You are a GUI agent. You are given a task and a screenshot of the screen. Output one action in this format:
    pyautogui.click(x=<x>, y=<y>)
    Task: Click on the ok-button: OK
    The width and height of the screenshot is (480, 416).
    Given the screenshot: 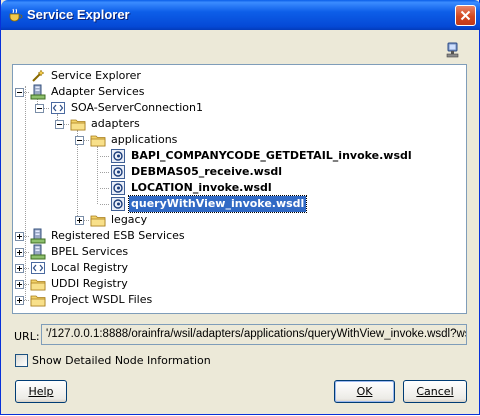 What is the action you would take?
    pyautogui.click(x=364, y=391)
    